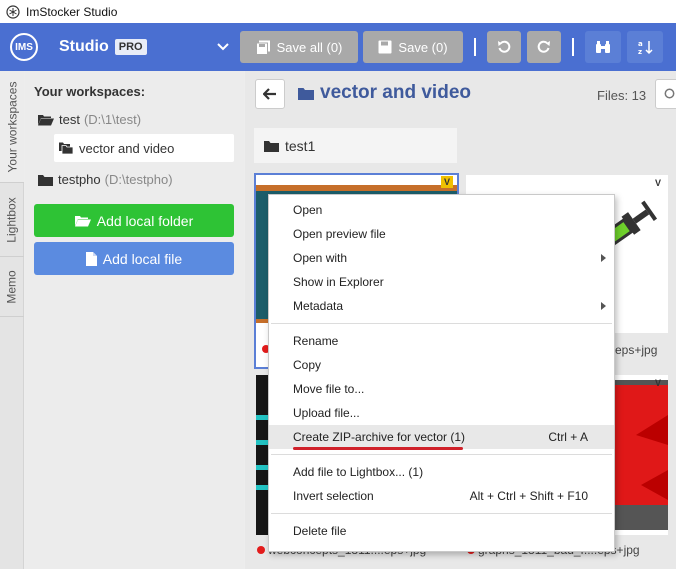 The image size is (676, 569). I want to click on save-icon, so click(385, 47).